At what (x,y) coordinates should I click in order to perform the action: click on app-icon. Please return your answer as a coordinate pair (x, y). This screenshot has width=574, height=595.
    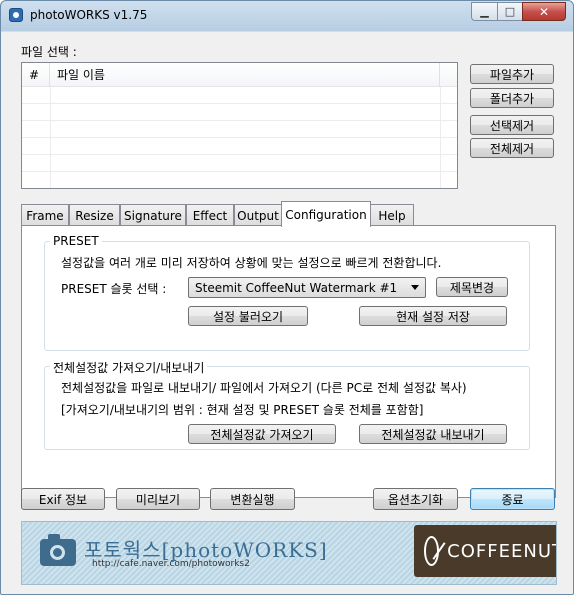
    Looking at the image, I should click on (16, 15).